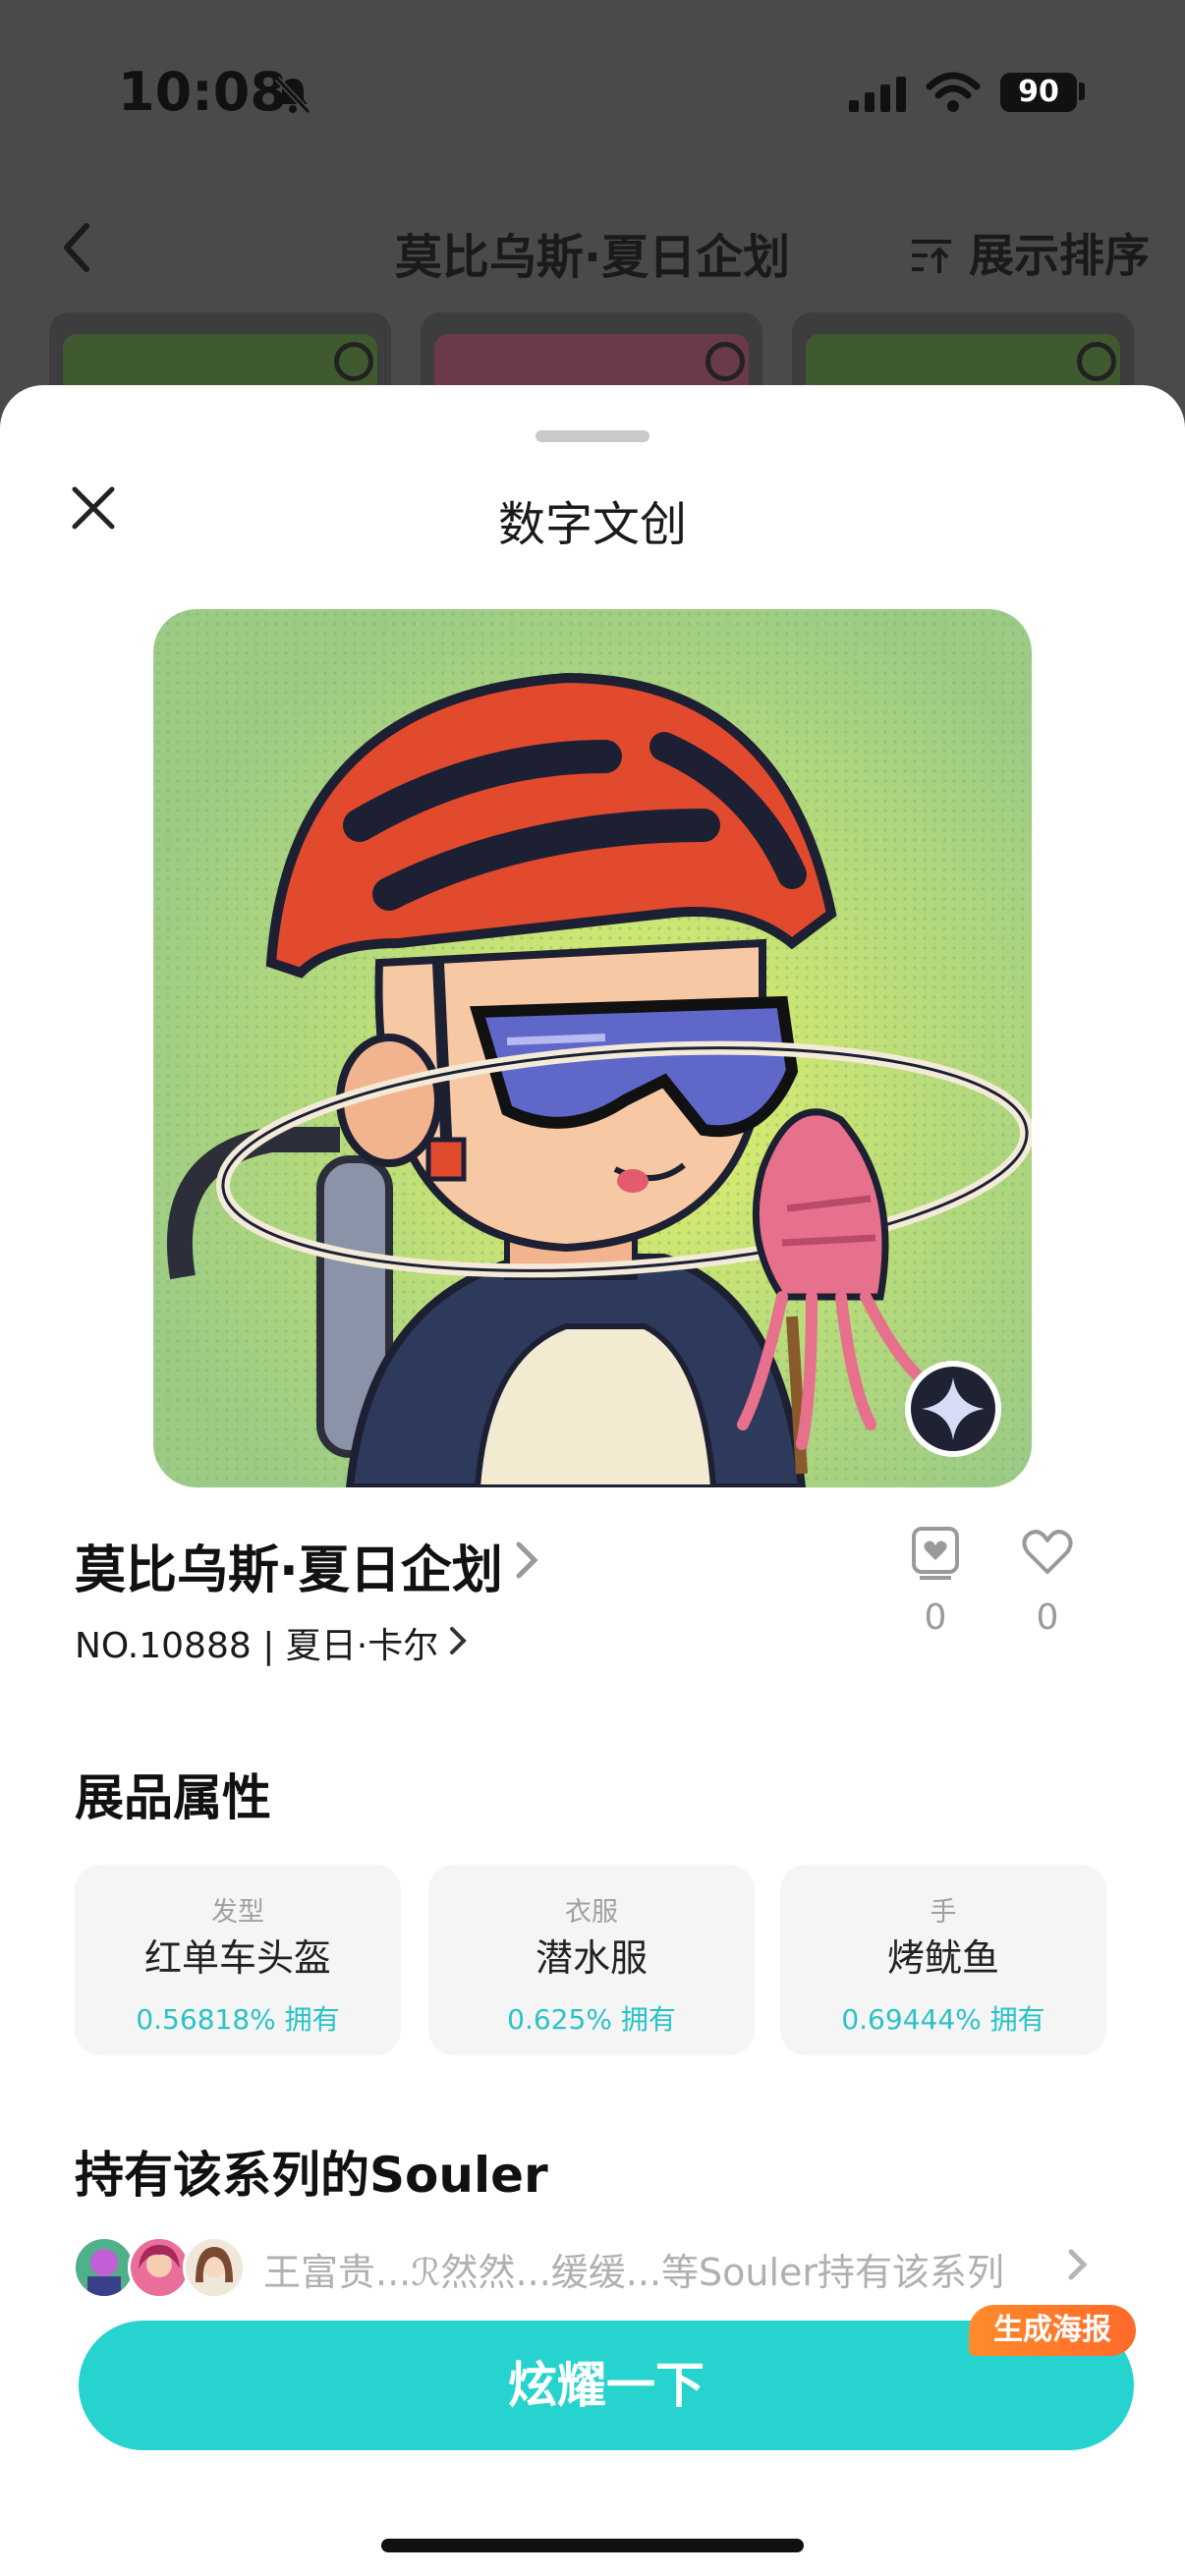 This screenshot has height=2576, width=1185. I want to click on attribute-rarity: 0.56818% 拥有, so click(238, 2019).